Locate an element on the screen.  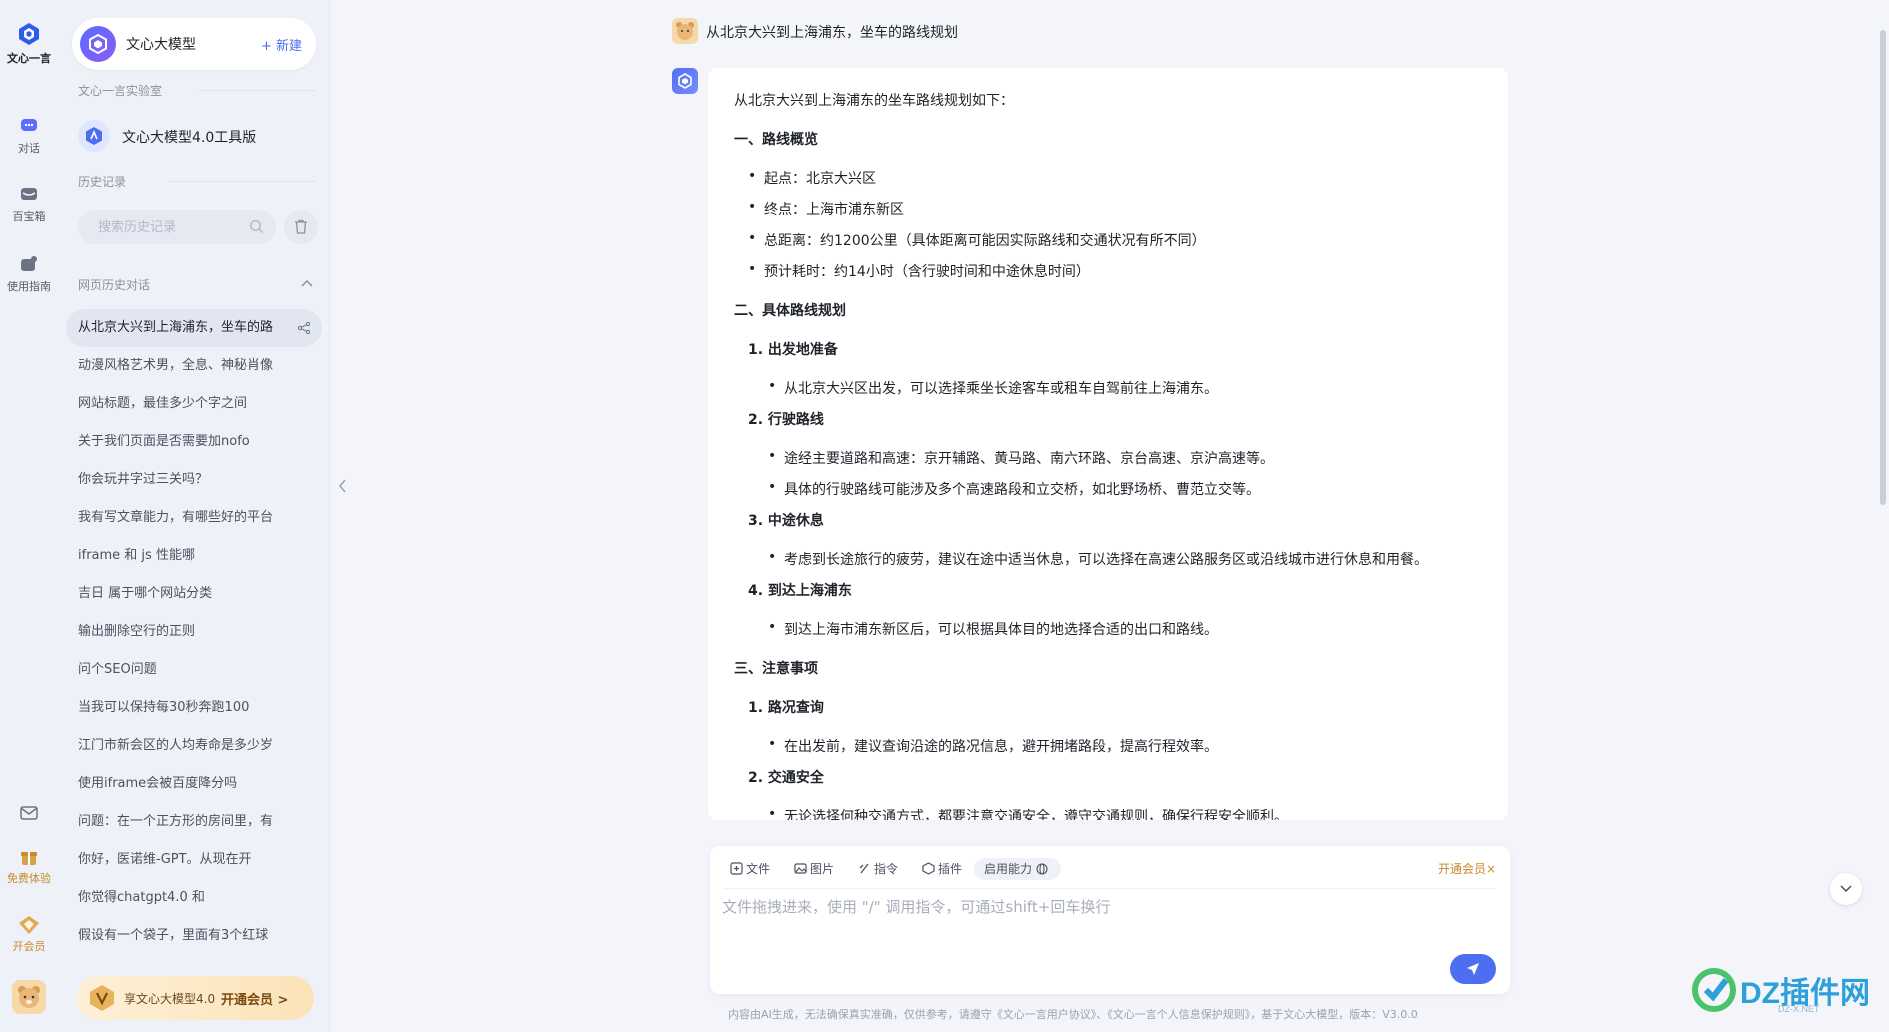
answer-step-title: 2. 行驶路线 is located at coordinates (786, 420).